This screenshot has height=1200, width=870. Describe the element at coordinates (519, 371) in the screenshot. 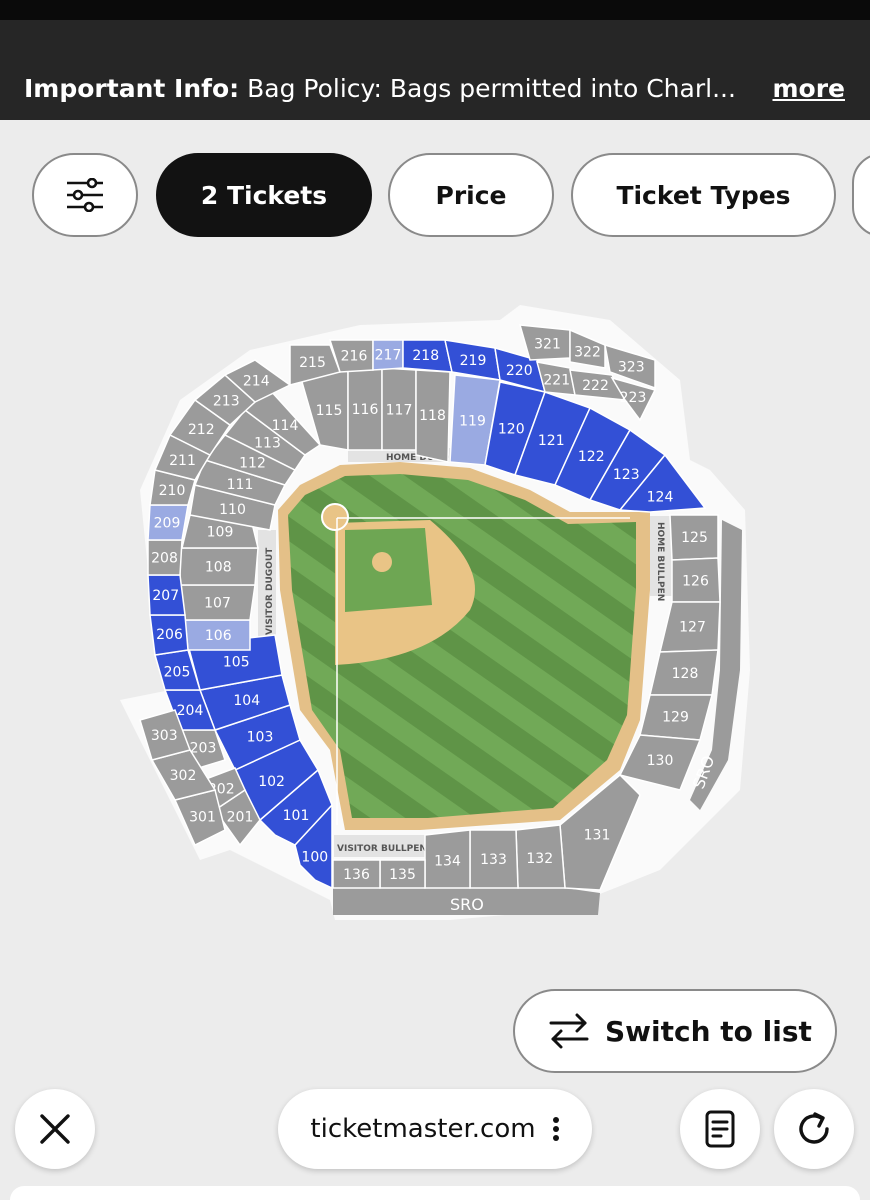

I see `section-label-220: 220` at that location.